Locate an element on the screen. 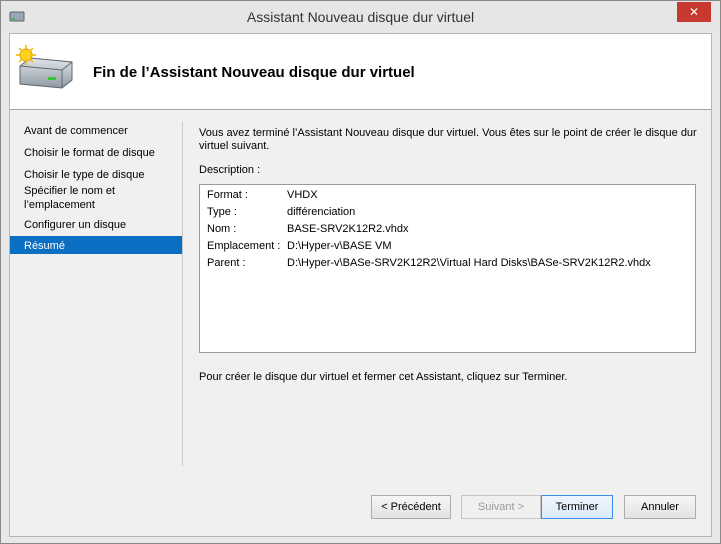 This screenshot has width=721, height=544. nav-step-type-disque: Choisir le type de disque is located at coordinates (96, 173).